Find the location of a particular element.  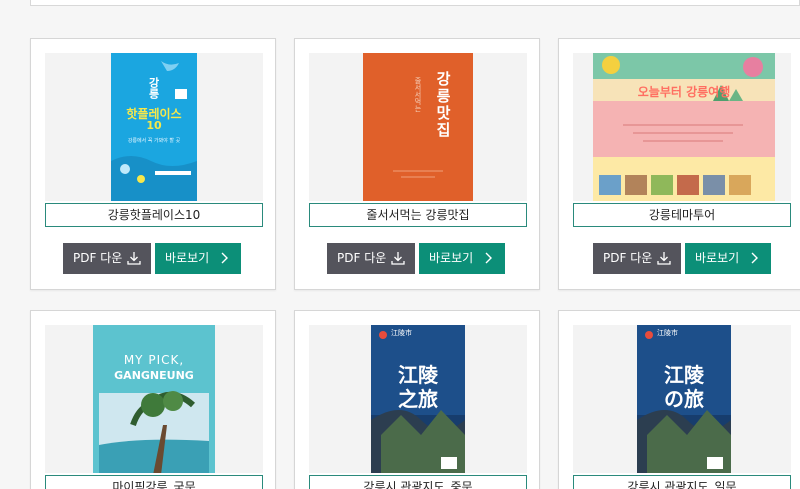

brochure-card: 江陵市 江陵 之旅 강릉시 관광지도_중문 is located at coordinates (417, 399).